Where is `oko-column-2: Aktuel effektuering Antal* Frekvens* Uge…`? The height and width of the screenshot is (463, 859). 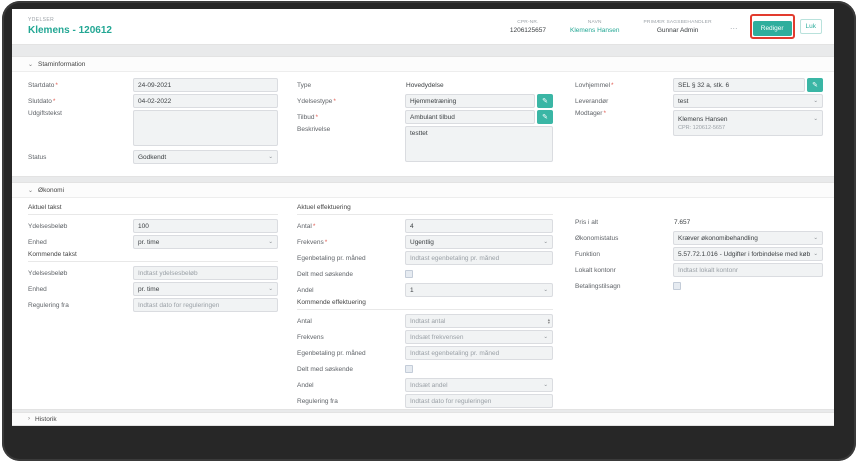 oko-column-2: Aktuel effektuering Antal* Frekvens* Uge… is located at coordinates (425, 306).